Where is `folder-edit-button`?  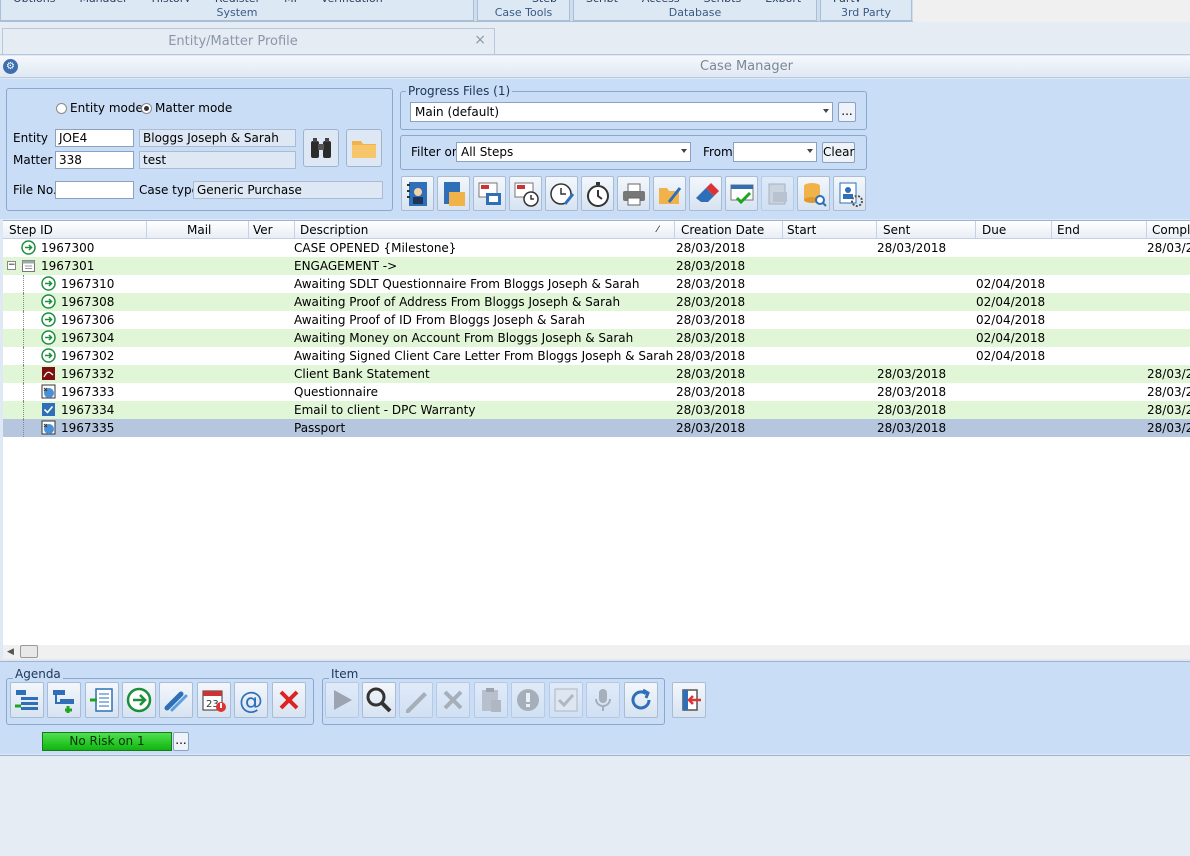 folder-edit-button is located at coordinates (669, 193).